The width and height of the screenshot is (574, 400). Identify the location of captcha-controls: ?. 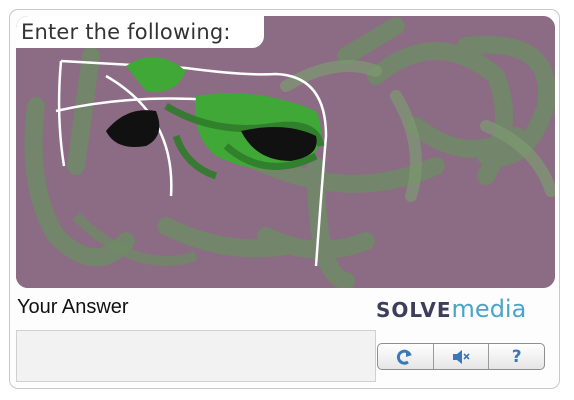
(461, 356).